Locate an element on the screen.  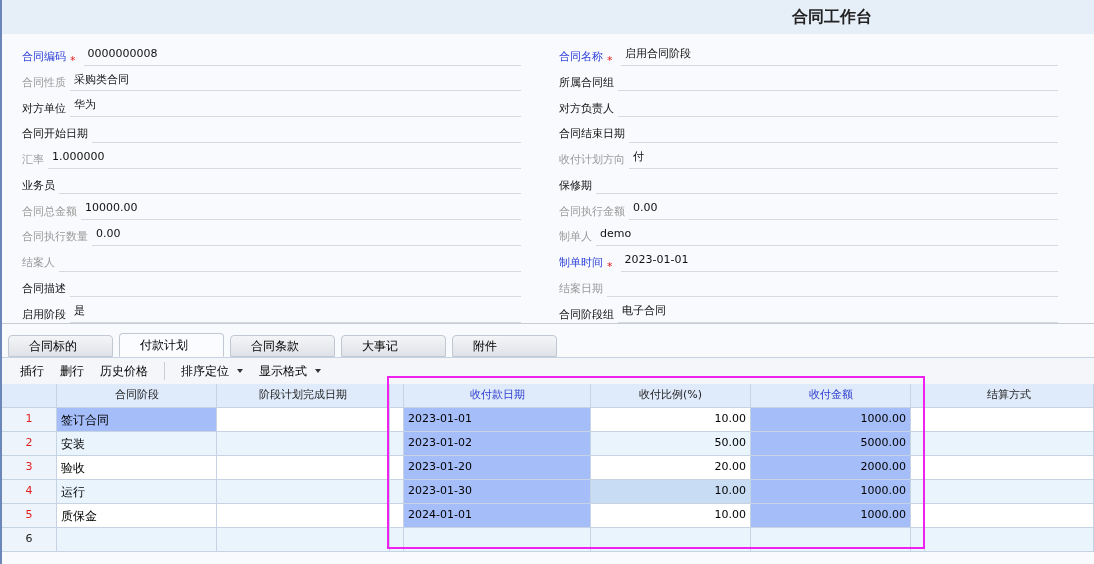
row-number: 1 is located at coordinates (29, 420).